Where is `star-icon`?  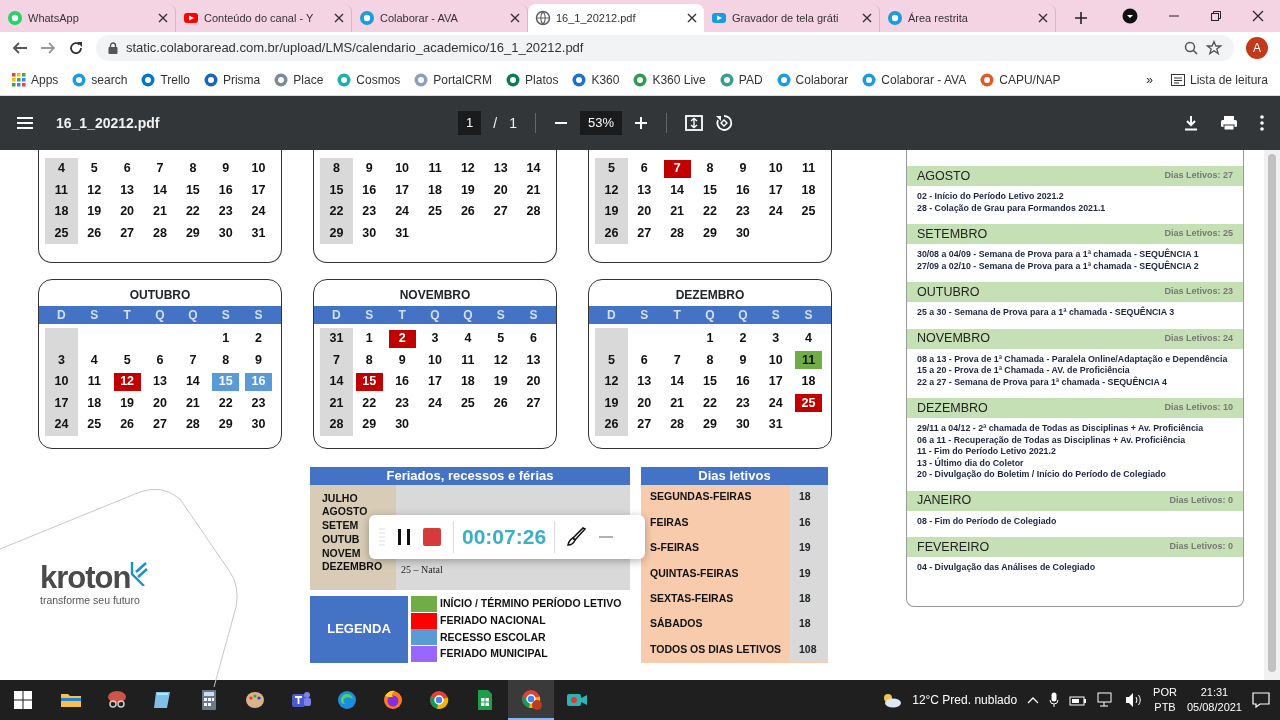 star-icon is located at coordinates (1214, 48).